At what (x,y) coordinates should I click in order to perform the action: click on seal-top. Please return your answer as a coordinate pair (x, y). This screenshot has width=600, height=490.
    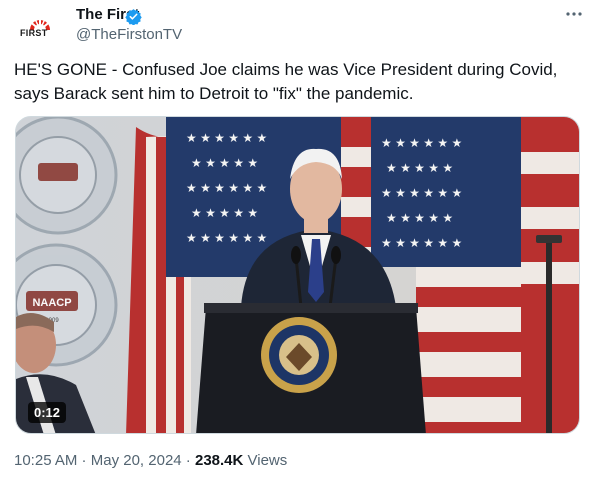
    Looking at the image, I should click on (67, 176).